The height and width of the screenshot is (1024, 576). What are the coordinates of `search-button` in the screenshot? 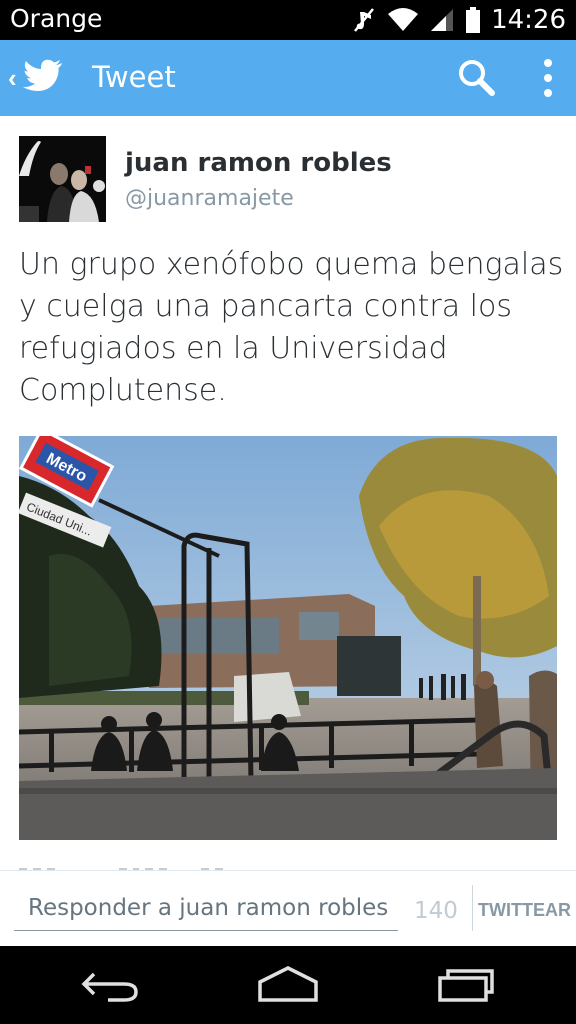 It's located at (477, 78).